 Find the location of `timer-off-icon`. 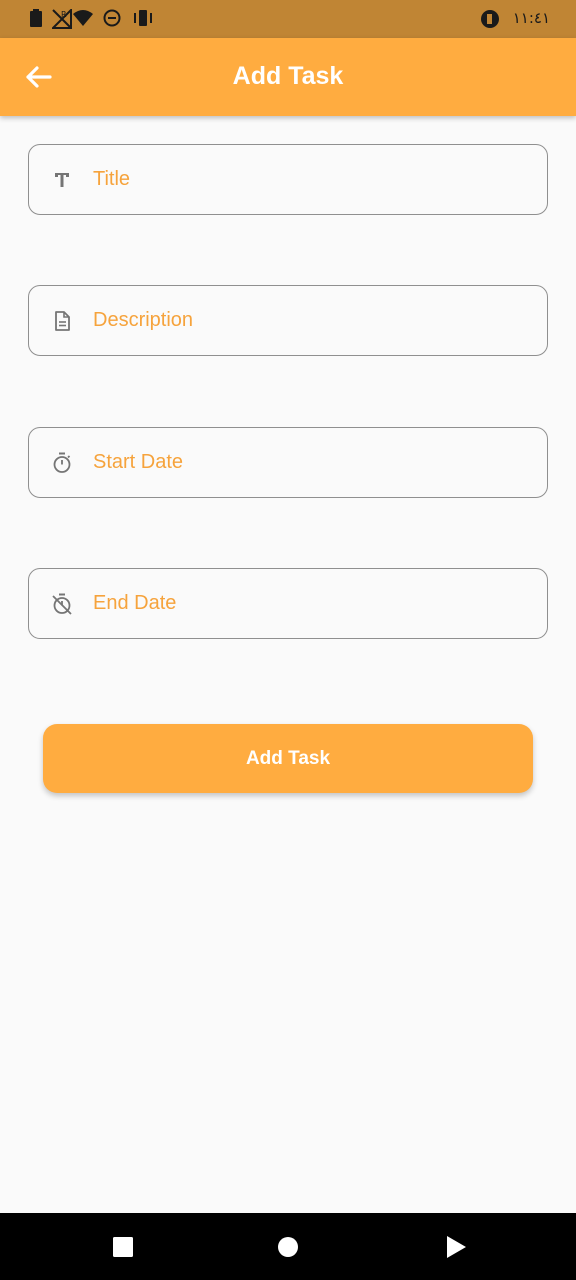

timer-off-icon is located at coordinates (62, 604).